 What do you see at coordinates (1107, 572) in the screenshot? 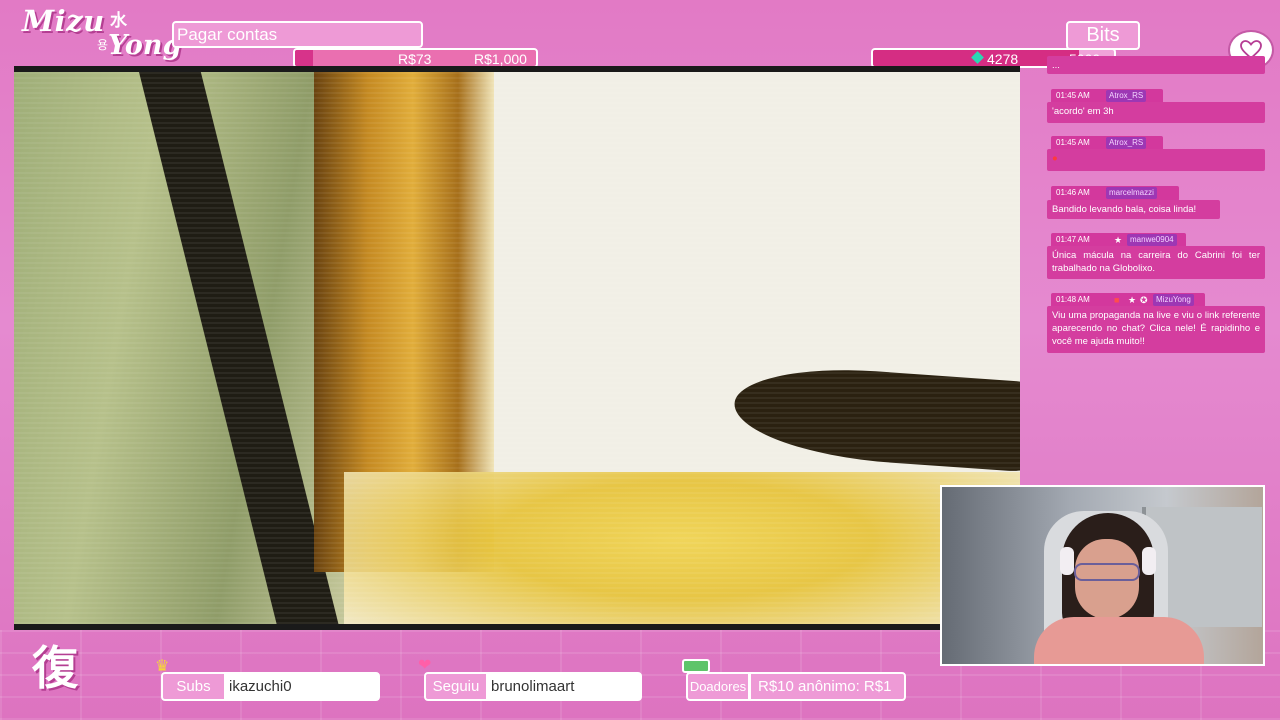
I see `webcam-streamer-glasses` at bounding box center [1107, 572].